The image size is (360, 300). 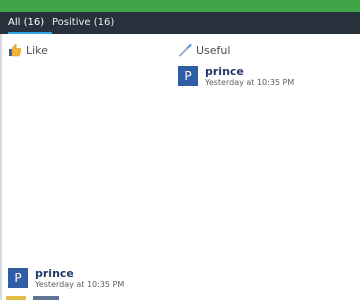 I want to click on list-item-partial, so click(x=36, y=298).